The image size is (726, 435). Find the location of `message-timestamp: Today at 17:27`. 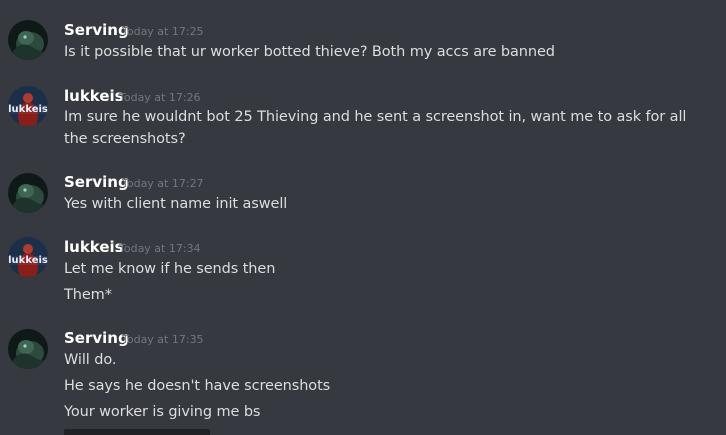

message-timestamp: Today at 17:27 is located at coordinates (163, 183).